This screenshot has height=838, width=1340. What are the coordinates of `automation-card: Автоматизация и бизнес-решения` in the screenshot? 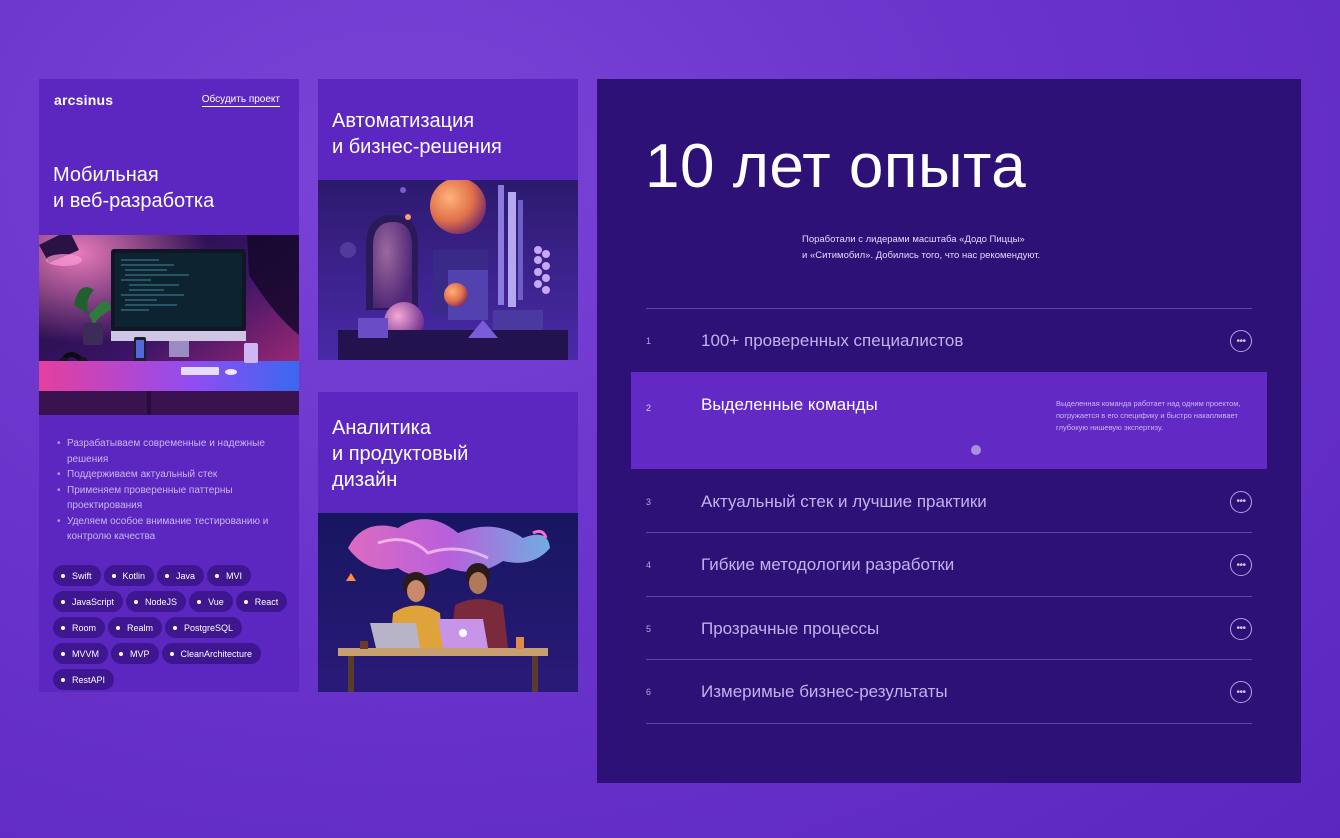 It's located at (448, 219).